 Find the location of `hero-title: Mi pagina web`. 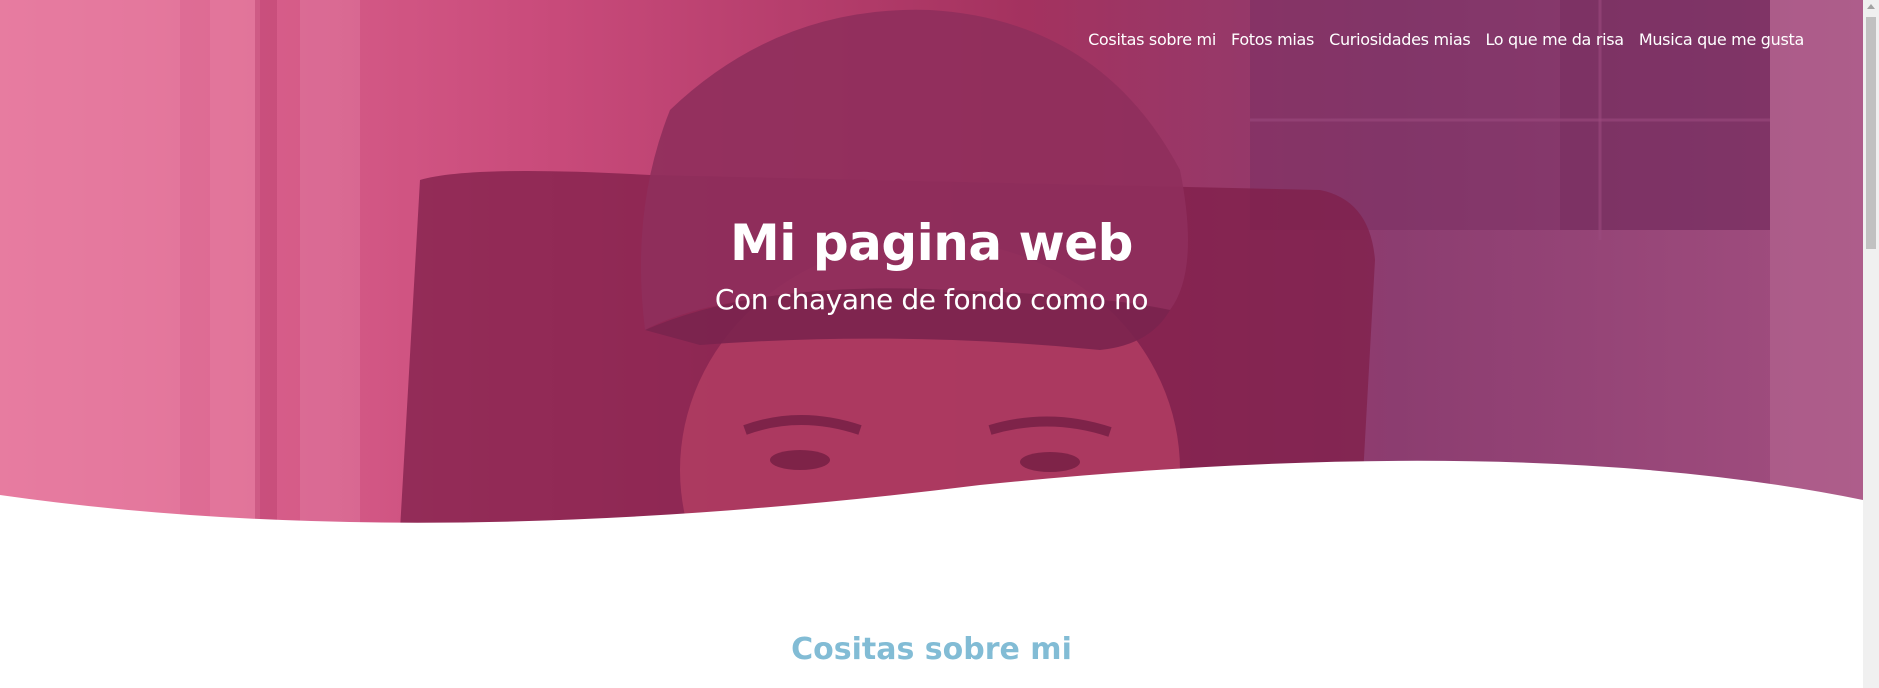

hero-title: Mi pagina web is located at coordinates (931, 243).